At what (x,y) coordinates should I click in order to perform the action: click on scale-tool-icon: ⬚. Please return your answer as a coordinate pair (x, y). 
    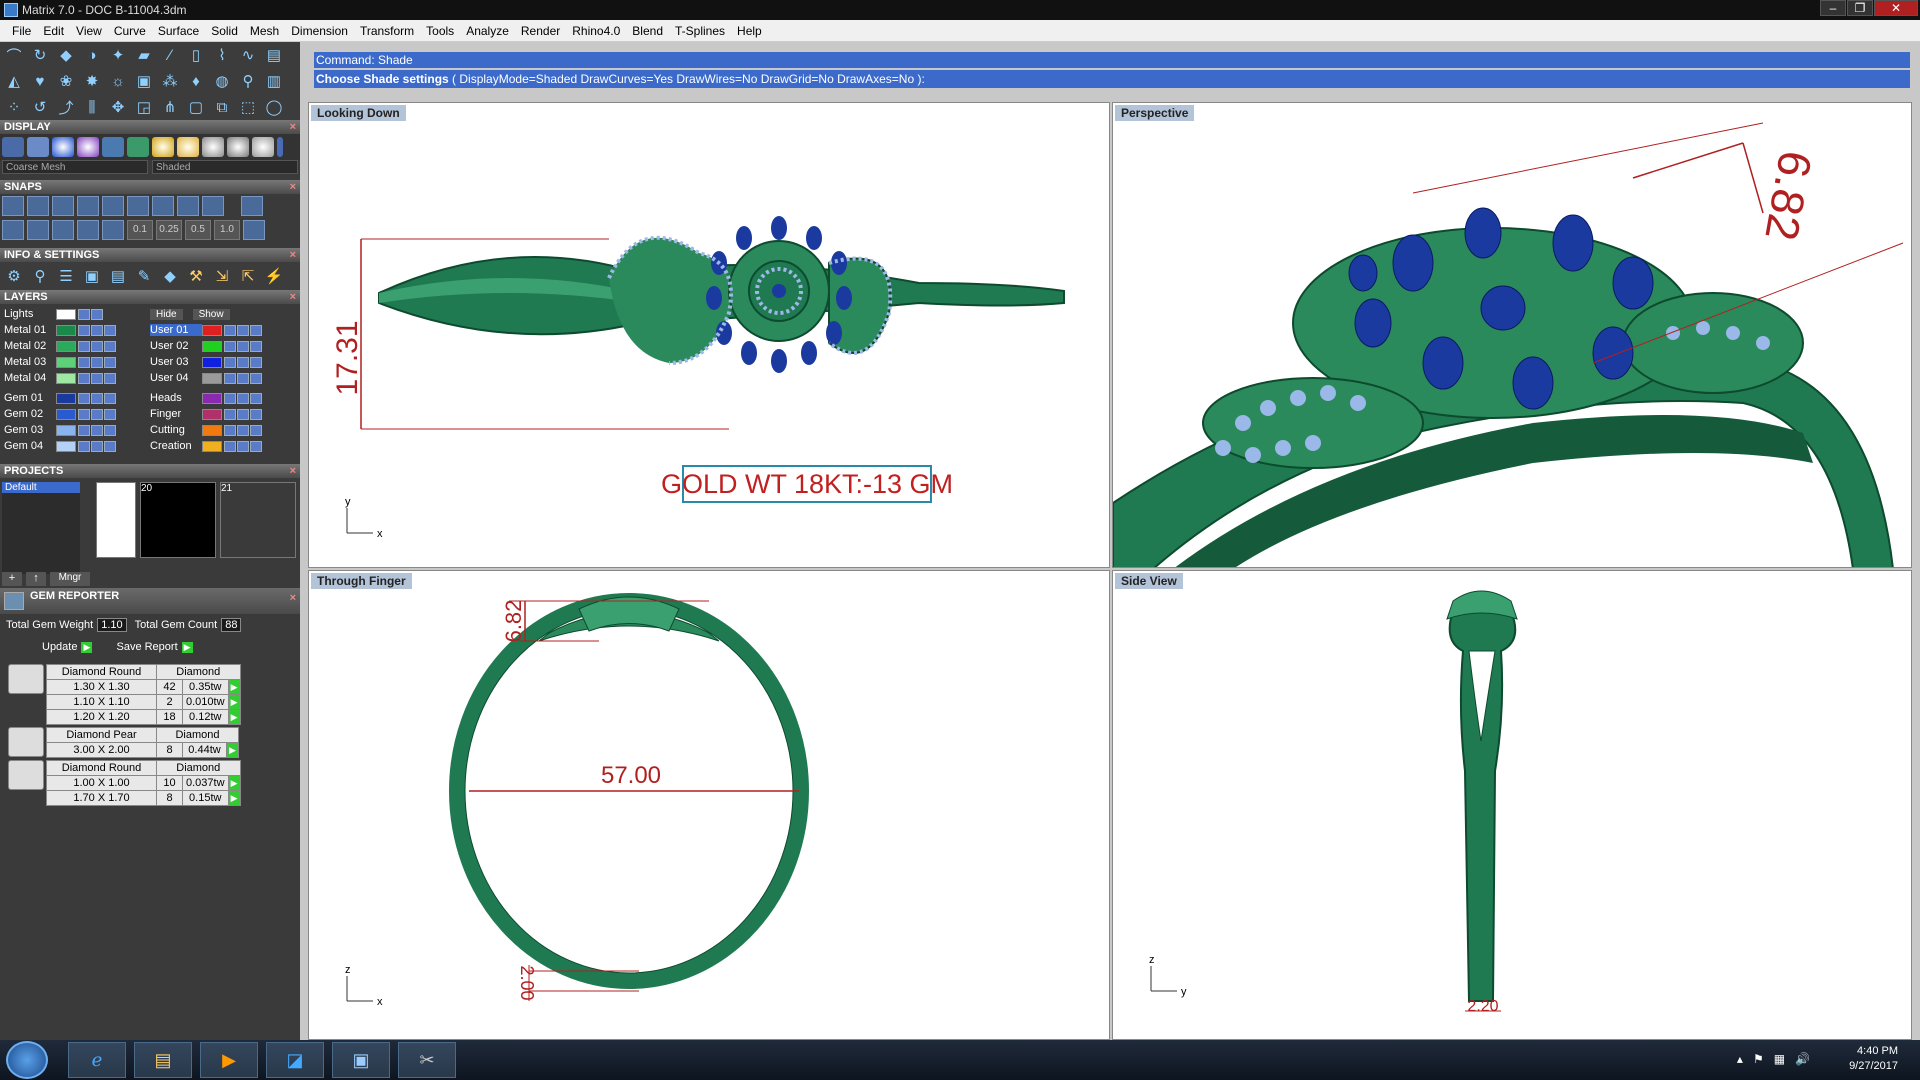
    Looking at the image, I should click on (248, 107).